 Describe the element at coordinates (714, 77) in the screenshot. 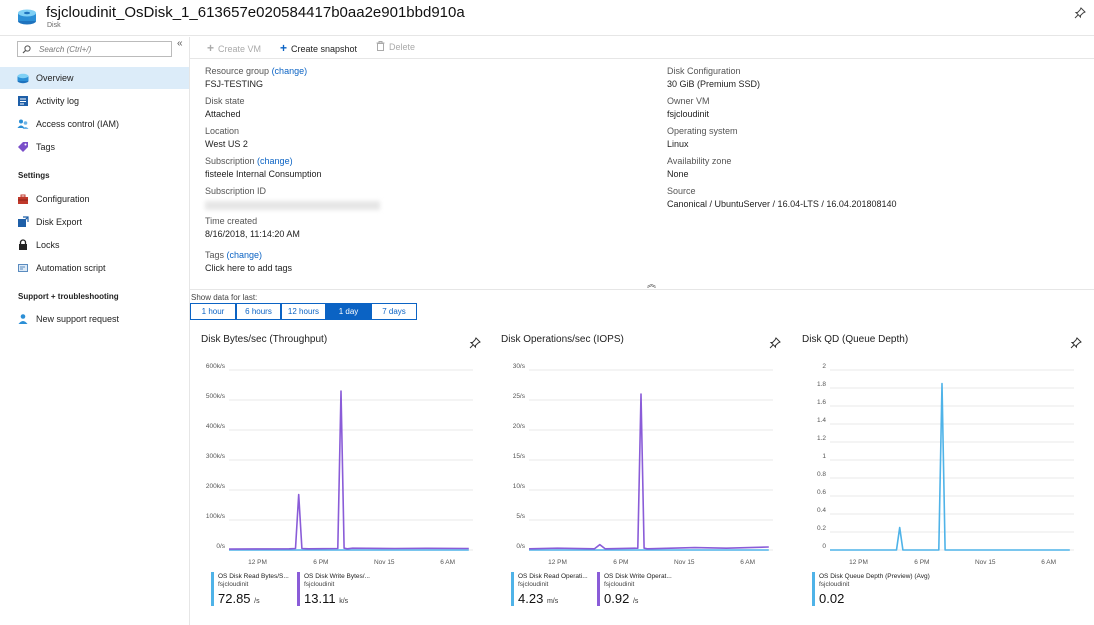

I see `disk-configuration-field: Disk Configuration 30 GiB (Premium SSD)` at that location.